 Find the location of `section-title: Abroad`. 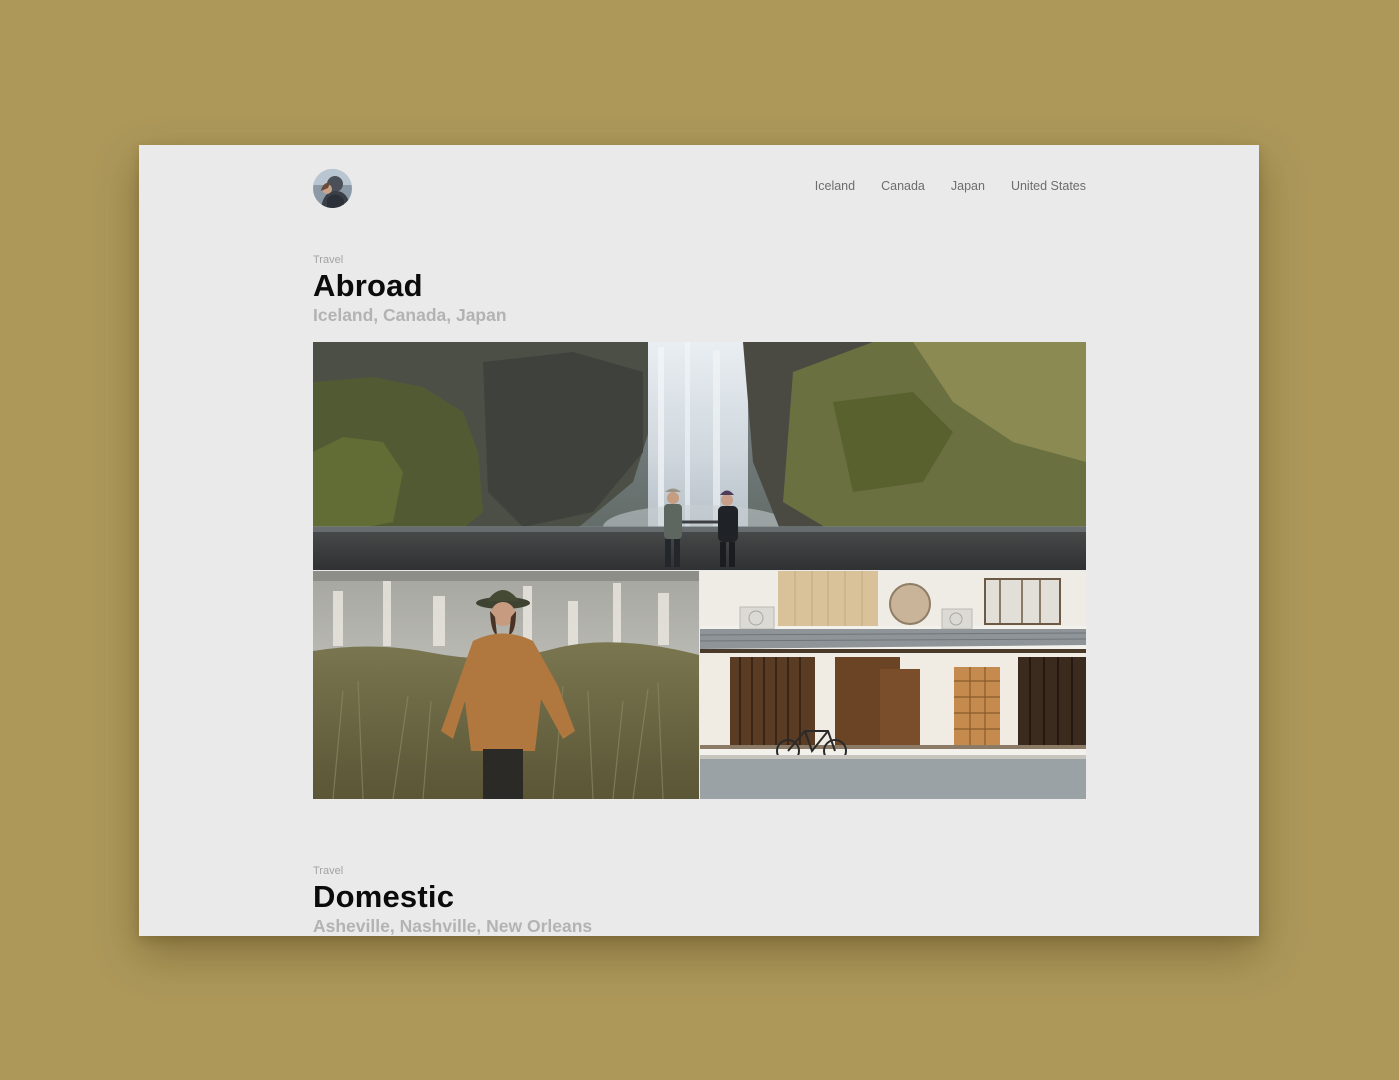

section-title: Abroad is located at coordinates (699, 286).